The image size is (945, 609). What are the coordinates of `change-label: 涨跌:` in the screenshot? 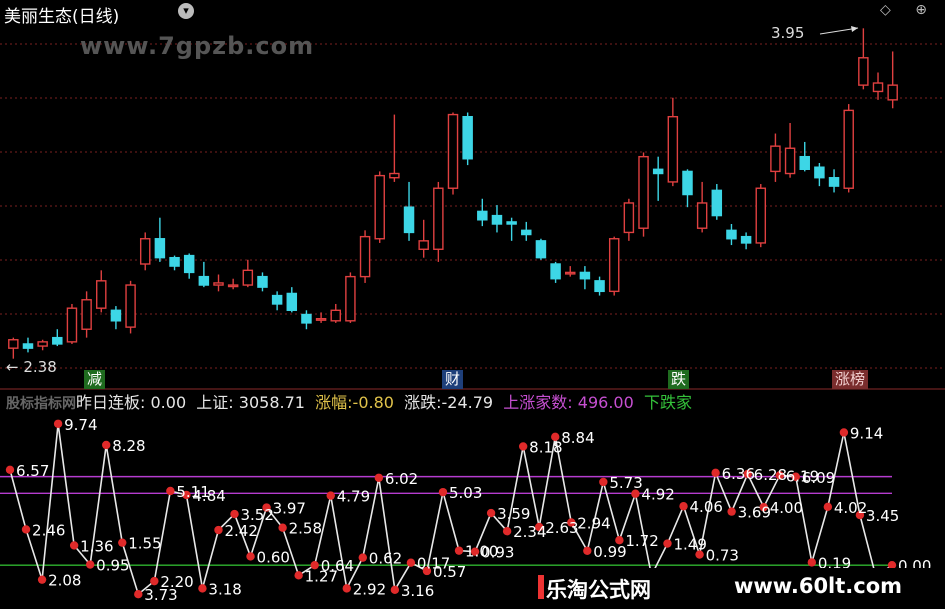 It's located at (423, 402).